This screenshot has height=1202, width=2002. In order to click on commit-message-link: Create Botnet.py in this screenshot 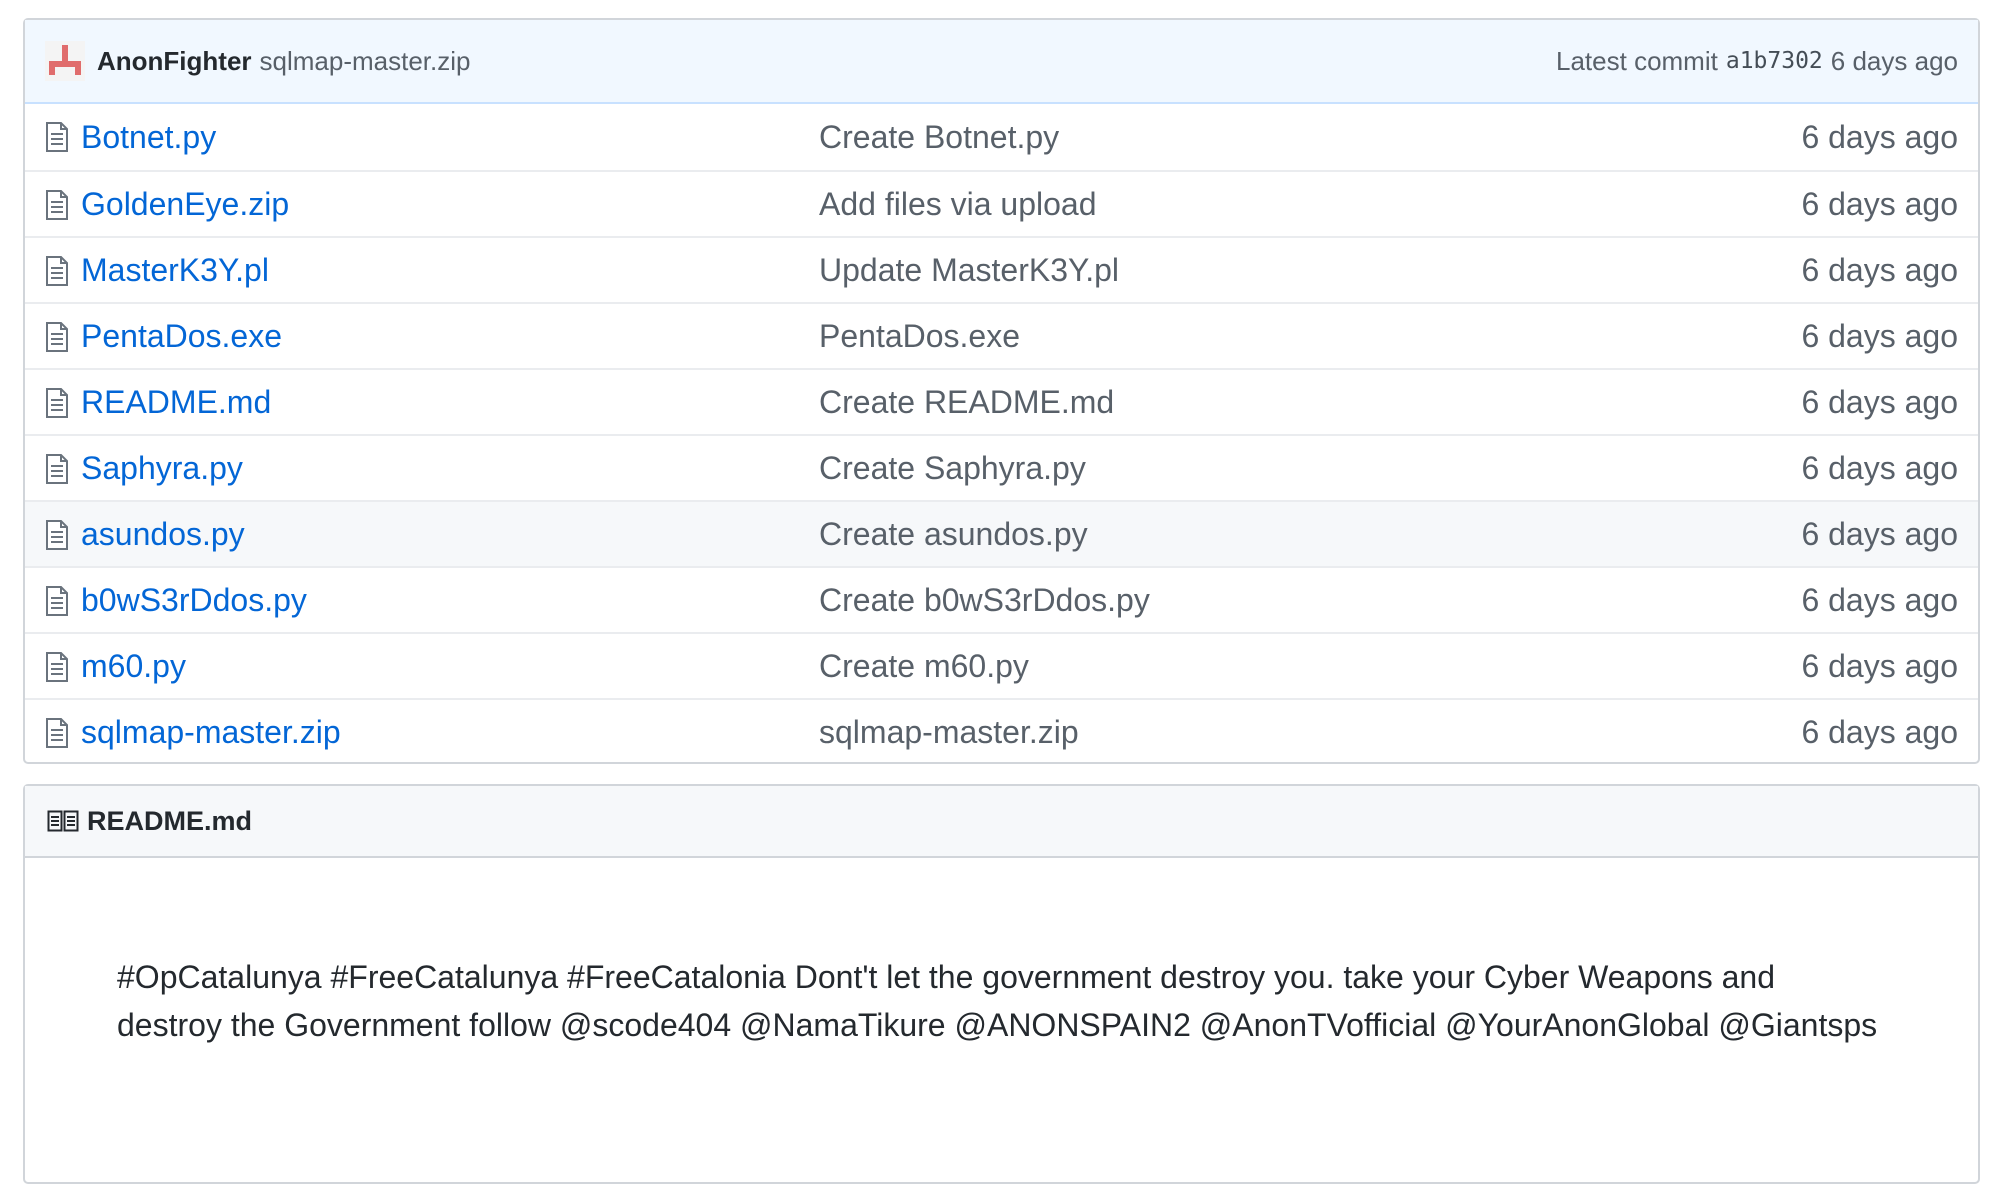, I will do `click(939, 137)`.